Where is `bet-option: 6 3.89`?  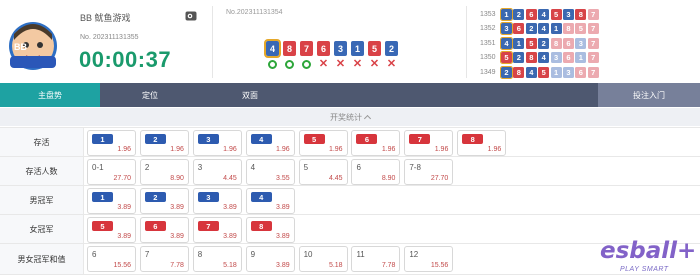
bet-option: 6 3.89 is located at coordinates (164, 230).